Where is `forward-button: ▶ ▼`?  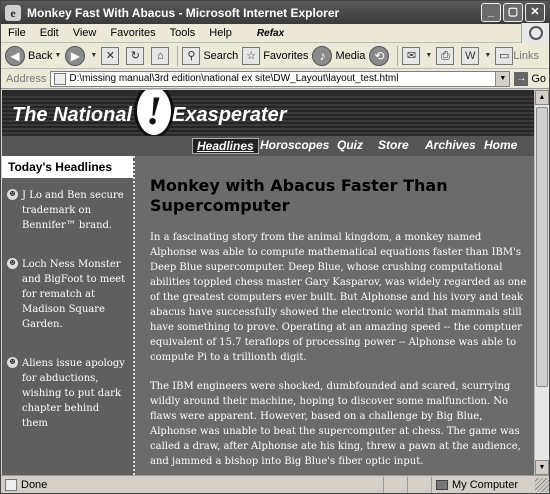
forward-button: ▶ ▼ is located at coordinates (81, 55).